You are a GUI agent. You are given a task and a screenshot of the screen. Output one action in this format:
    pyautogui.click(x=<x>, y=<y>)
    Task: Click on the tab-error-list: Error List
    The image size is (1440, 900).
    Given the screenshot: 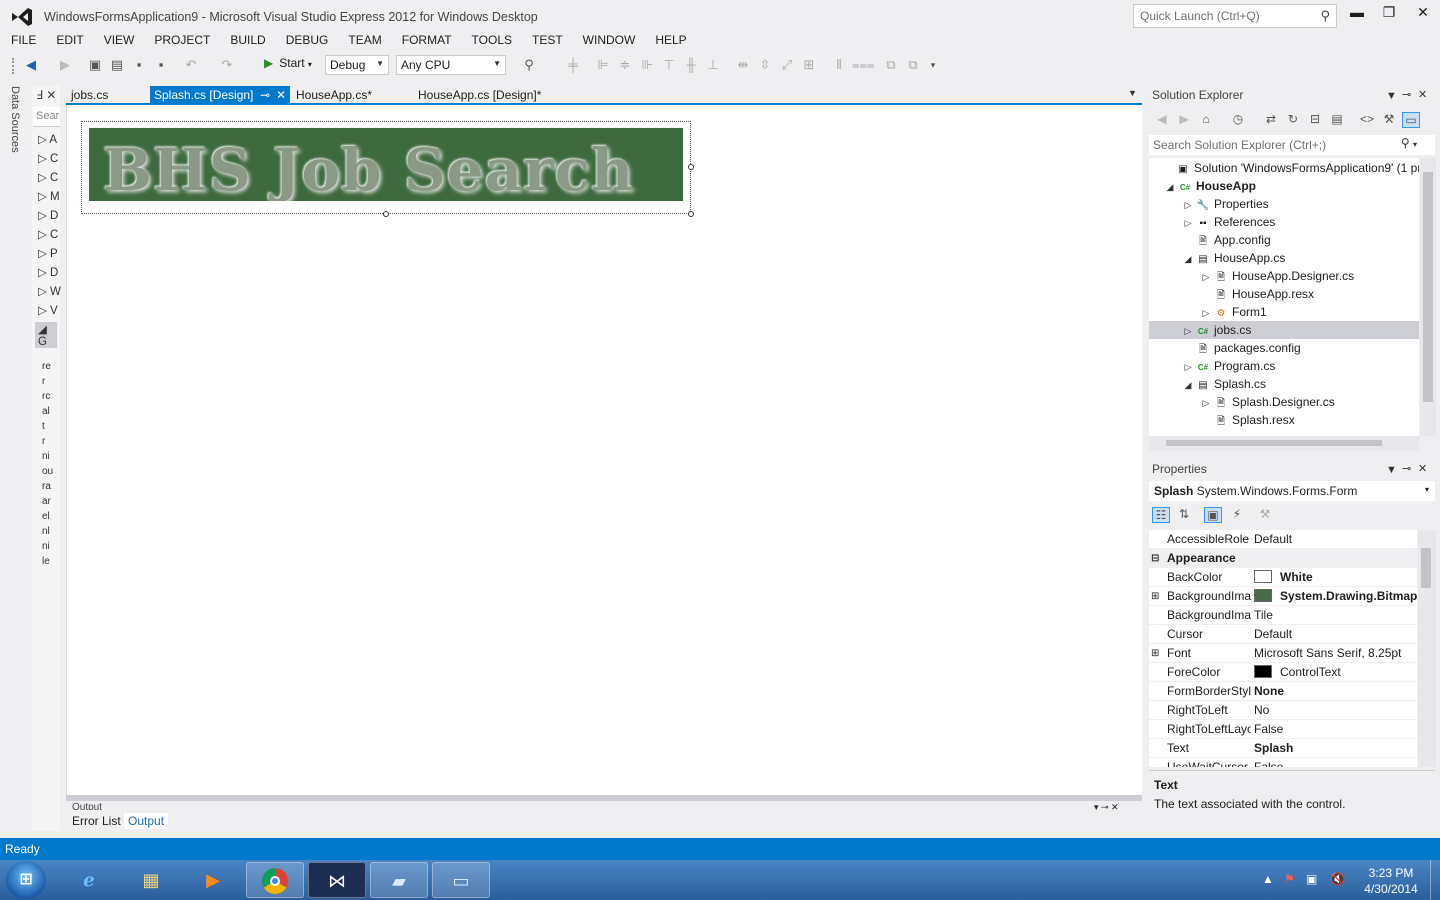 What is the action you would take?
    pyautogui.click(x=96, y=821)
    